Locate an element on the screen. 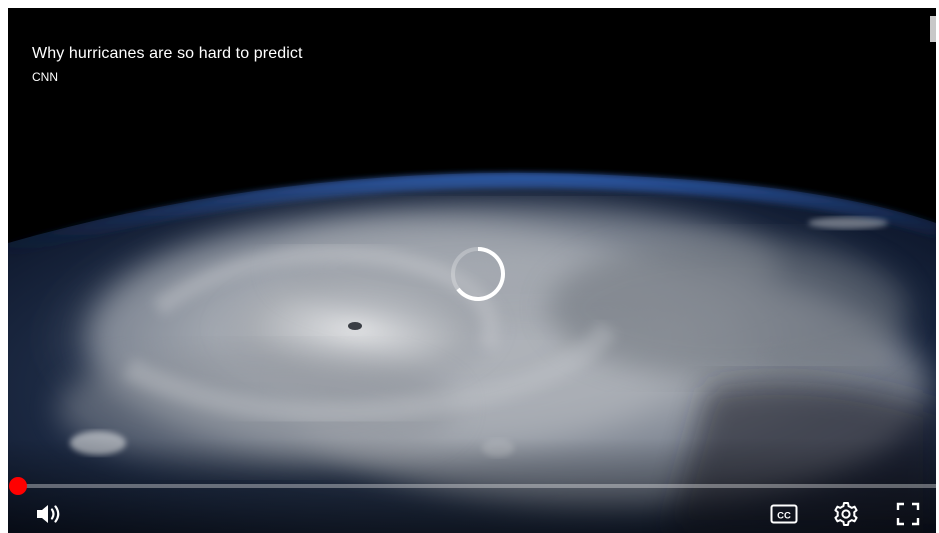 The width and height of the screenshot is (939, 533). progress-bar is located at coordinates (477, 486).